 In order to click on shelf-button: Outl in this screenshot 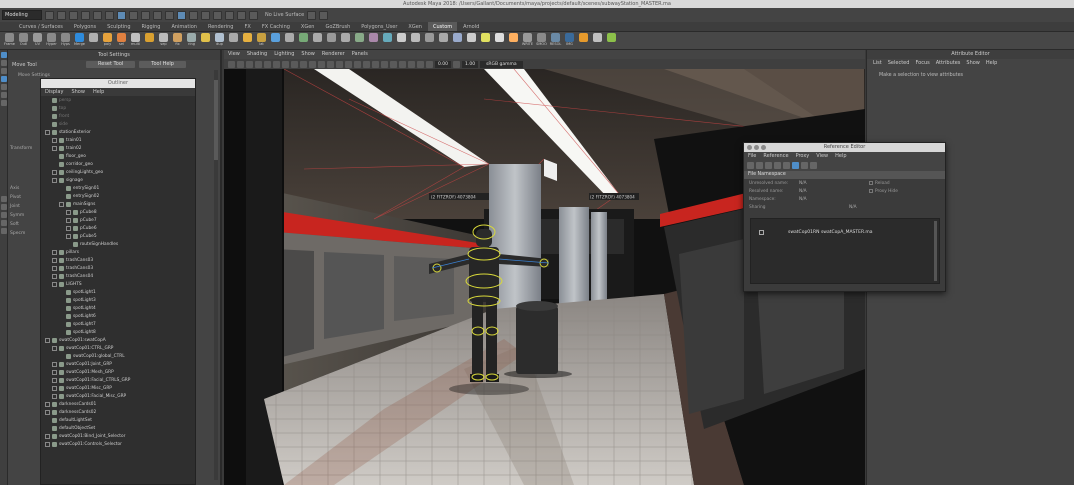, I will do `click(23, 40)`.